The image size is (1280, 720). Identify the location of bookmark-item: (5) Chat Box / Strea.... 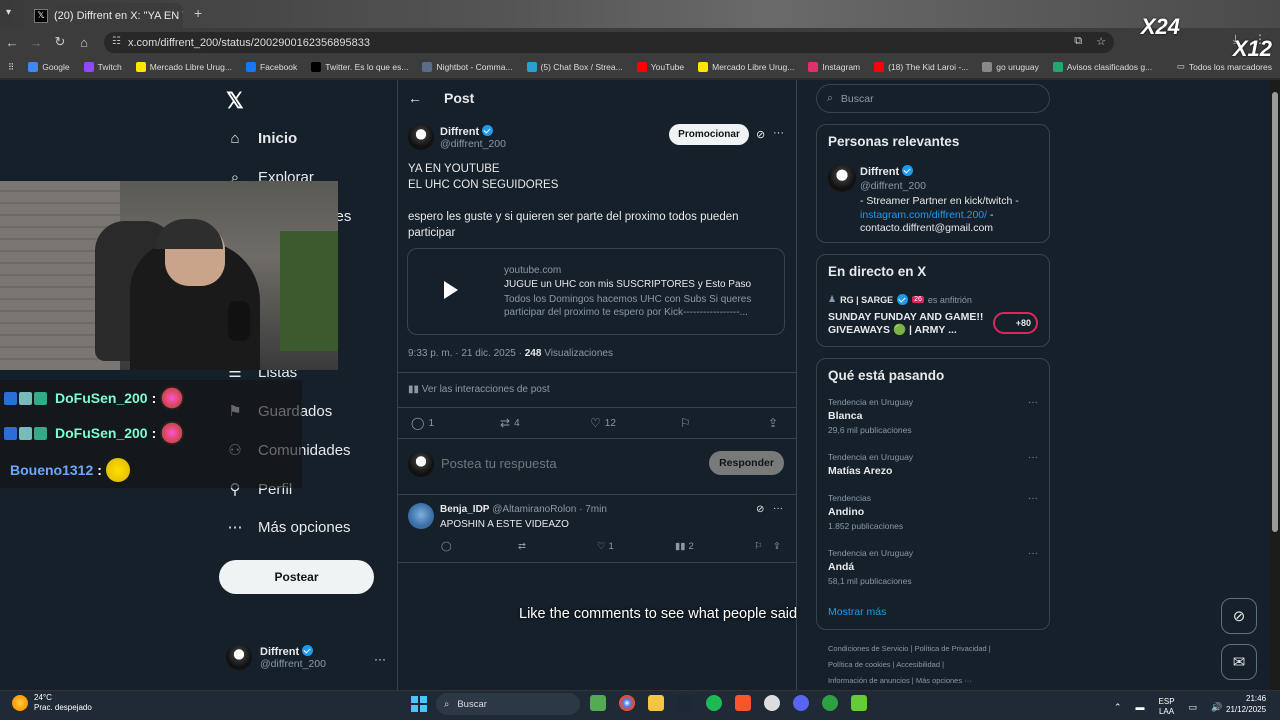
(574, 67).